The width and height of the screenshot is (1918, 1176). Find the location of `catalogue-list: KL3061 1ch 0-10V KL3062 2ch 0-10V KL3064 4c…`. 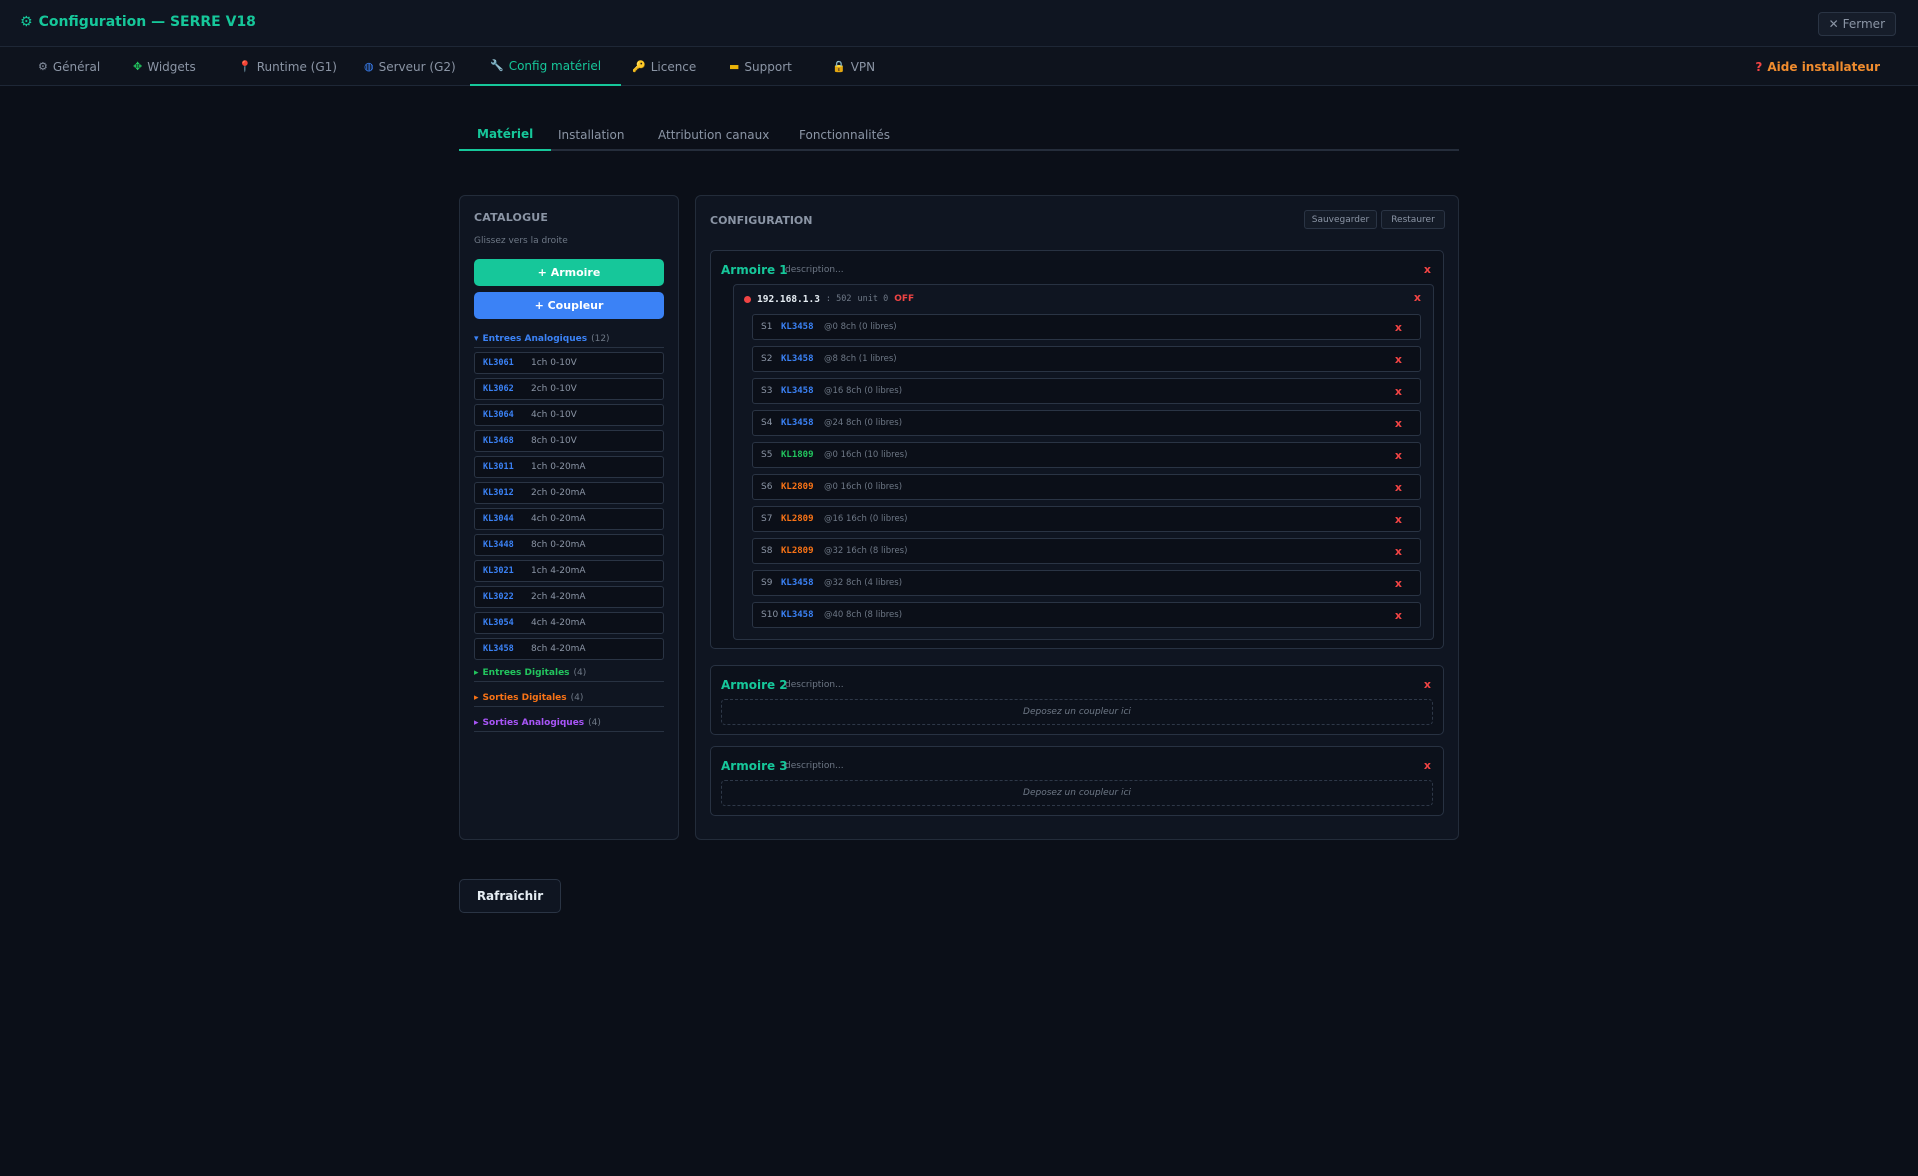

catalogue-list: KL3061 1ch 0-10V KL3062 2ch 0-10V KL3064 4c… is located at coordinates (569, 508).